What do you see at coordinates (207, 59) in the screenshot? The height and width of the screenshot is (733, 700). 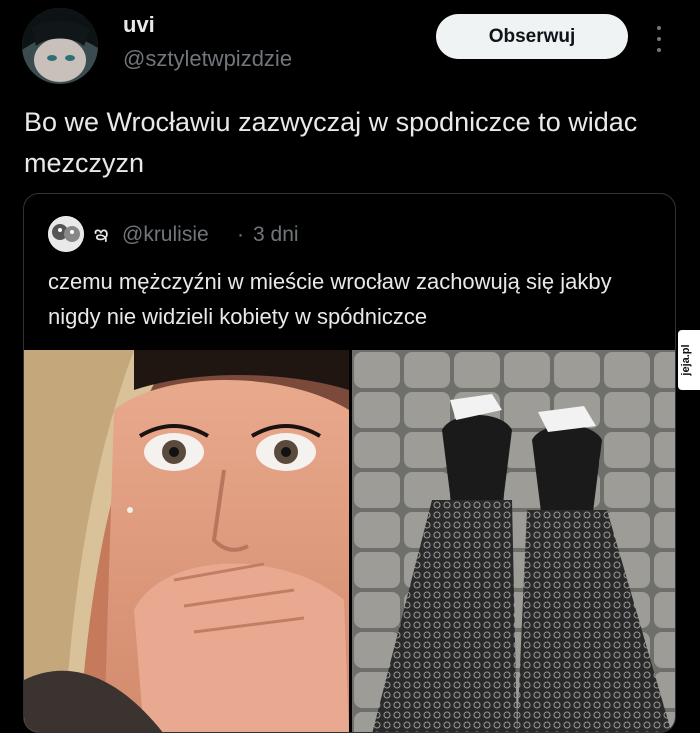 I see `author-handle: @sztyletwpizdzie` at bounding box center [207, 59].